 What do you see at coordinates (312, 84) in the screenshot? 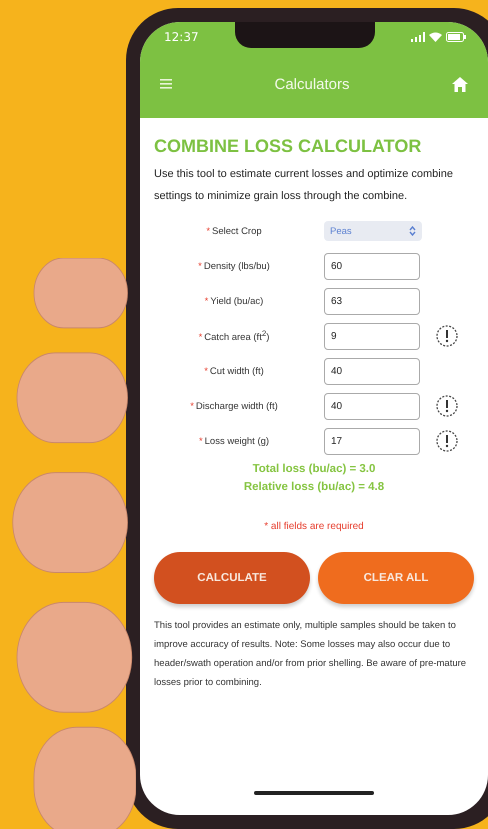
I see `header-title: Calculators` at bounding box center [312, 84].